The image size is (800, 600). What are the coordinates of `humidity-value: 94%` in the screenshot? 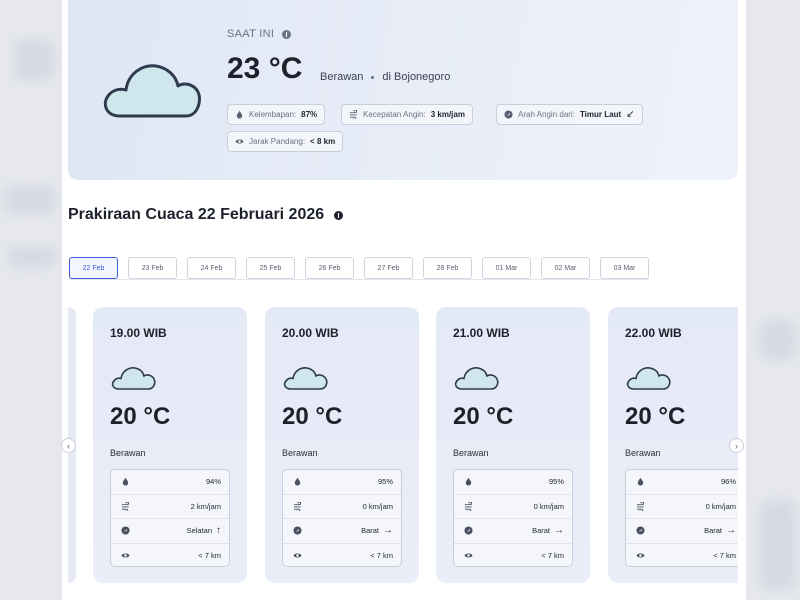 It's located at (213, 482).